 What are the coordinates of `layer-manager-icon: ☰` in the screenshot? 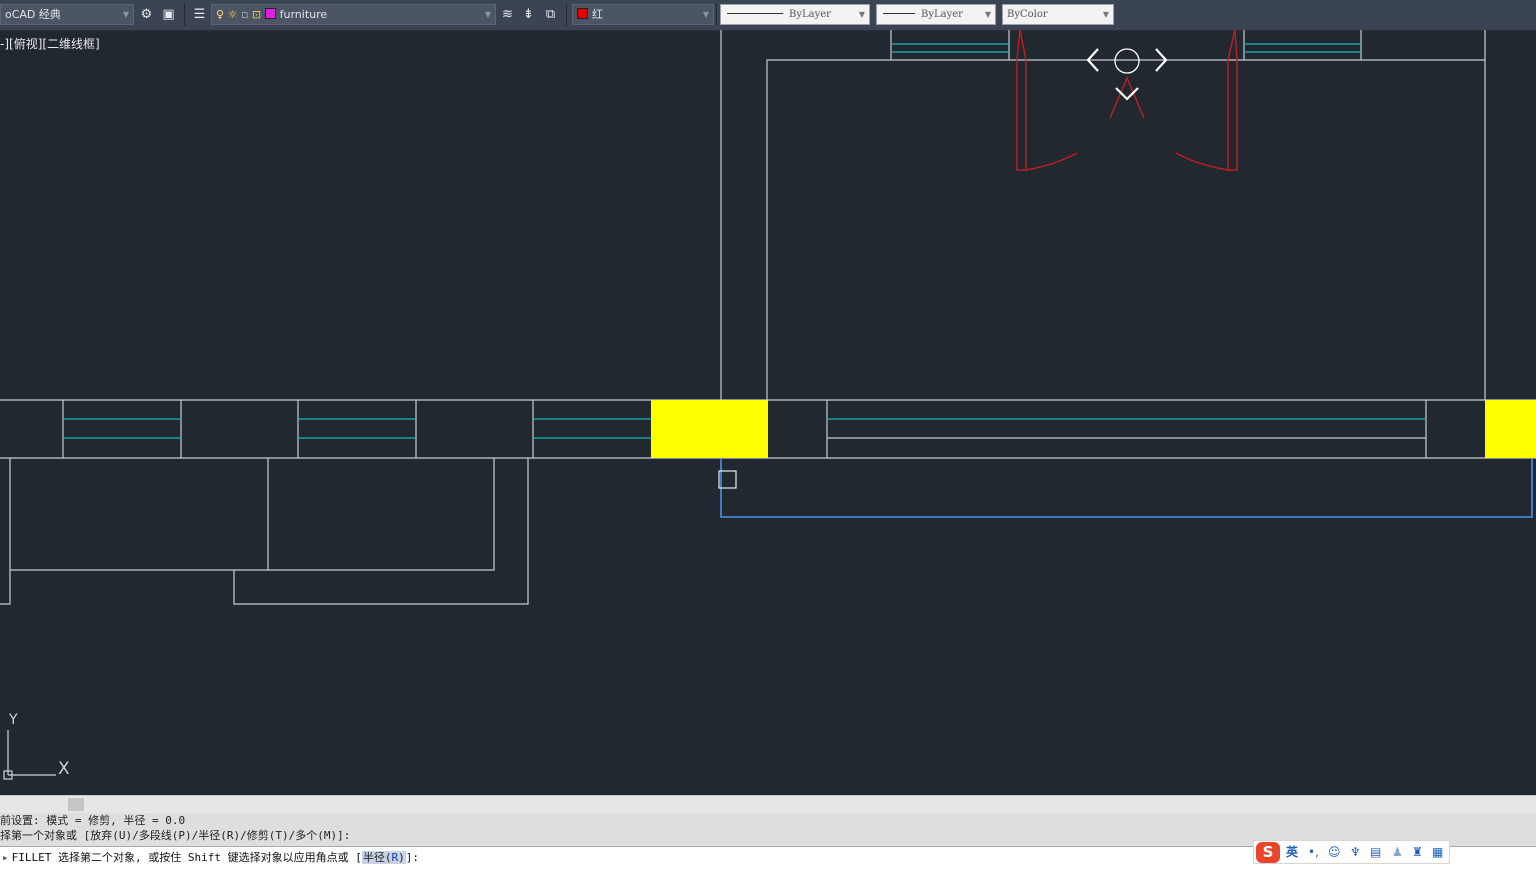 It's located at (199, 14).